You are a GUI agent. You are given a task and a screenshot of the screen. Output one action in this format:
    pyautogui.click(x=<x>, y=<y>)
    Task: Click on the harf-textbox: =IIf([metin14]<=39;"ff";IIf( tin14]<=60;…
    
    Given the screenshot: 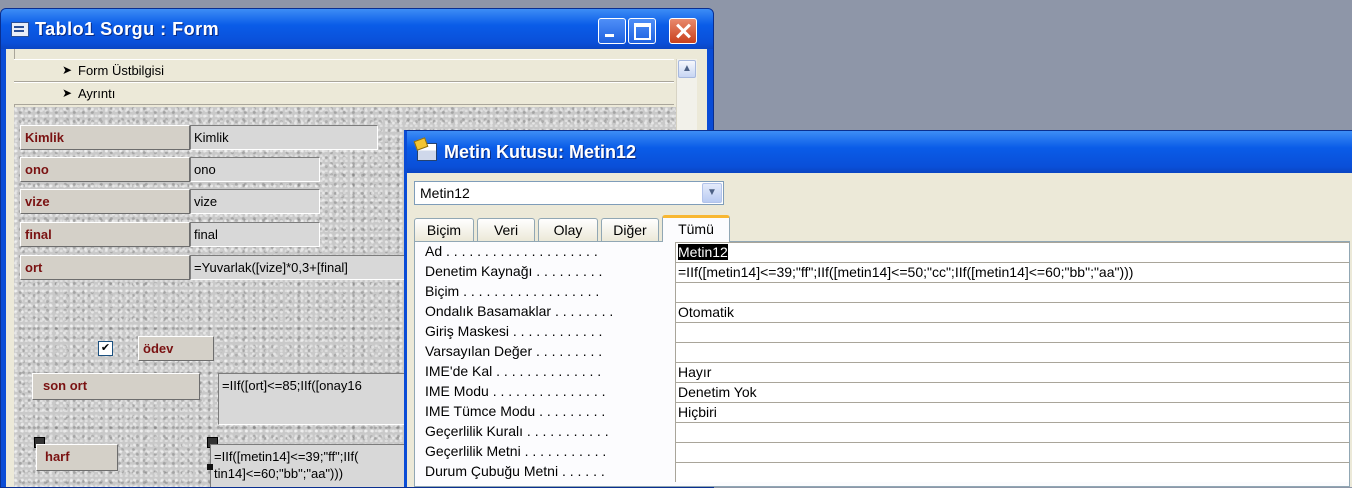 What is the action you would take?
    pyautogui.click(x=315, y=465)
    